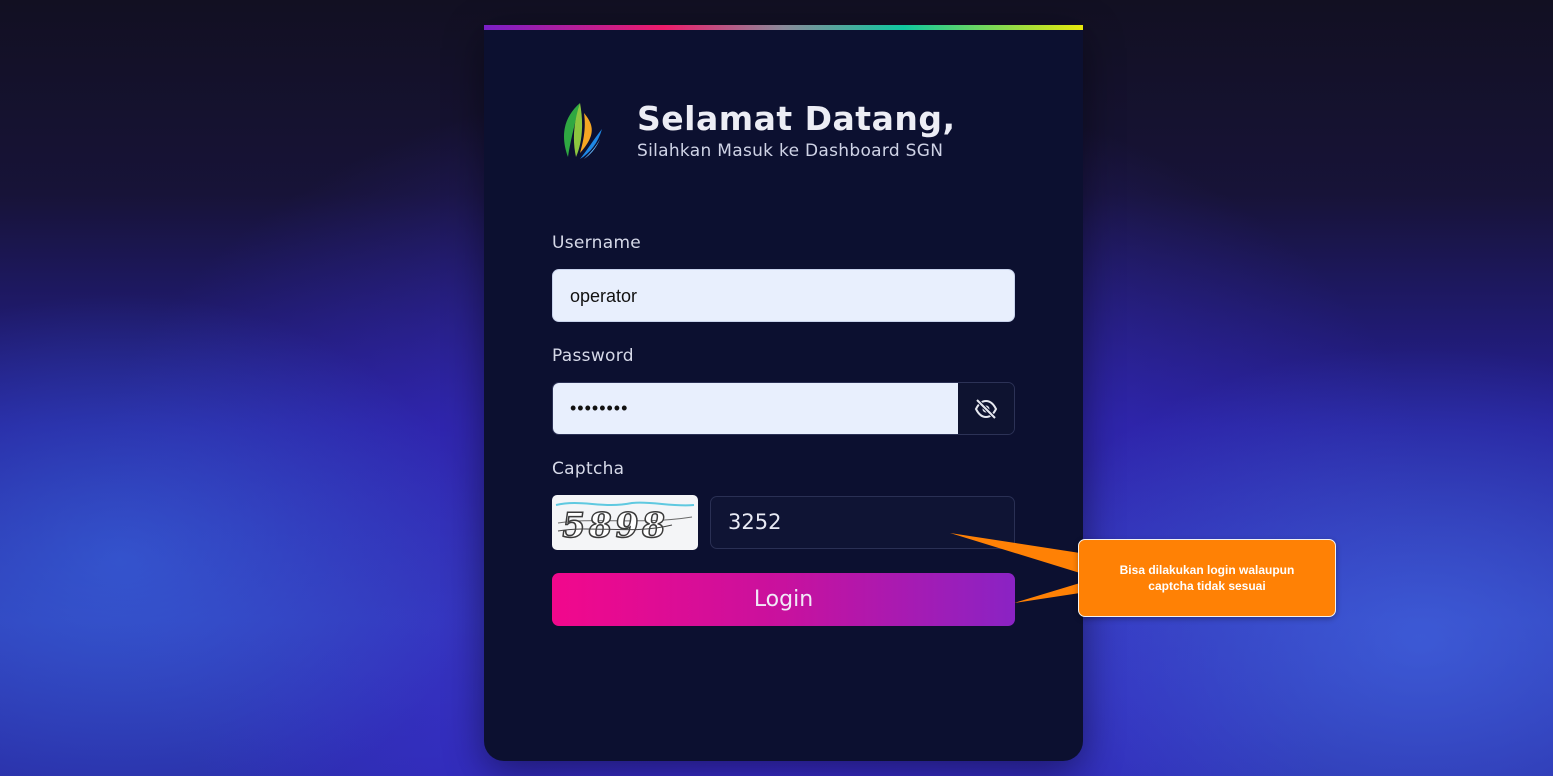  I want to click on callout-pointer, so click(1015, 568).